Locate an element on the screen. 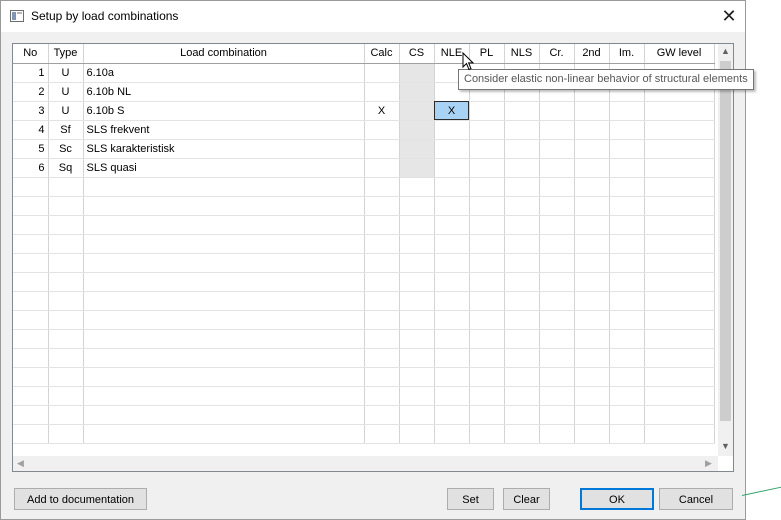  col-header-calc: Calc is located at coordinates (382, 54).